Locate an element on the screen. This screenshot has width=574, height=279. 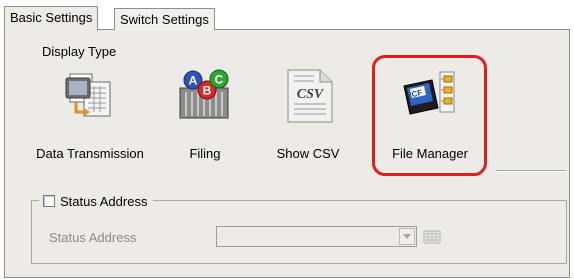
display-type-label: Display Type is located at coordinates (79, 51).